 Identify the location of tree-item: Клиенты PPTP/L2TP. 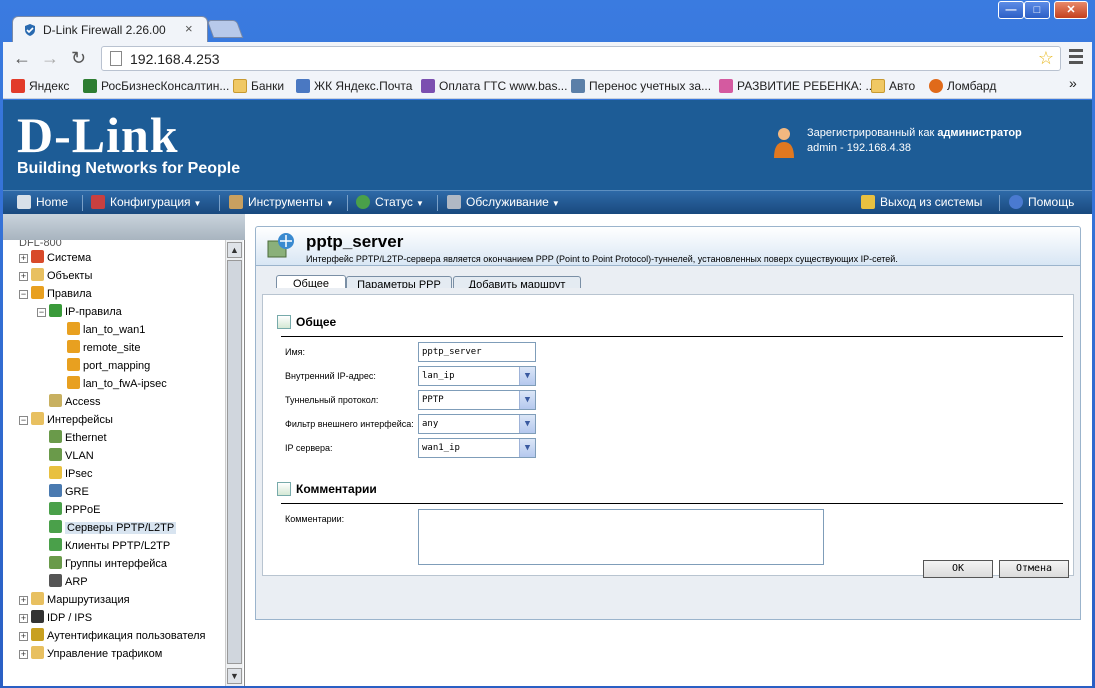
(103, 546).